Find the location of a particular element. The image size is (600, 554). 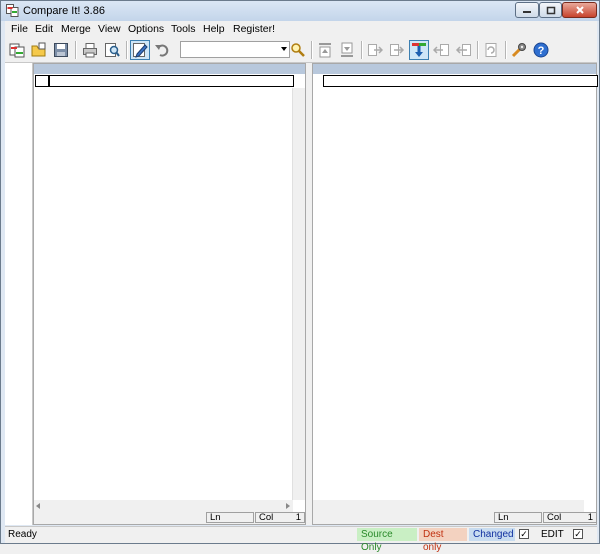

edit-mode-button is located at coordinates (140, 50).